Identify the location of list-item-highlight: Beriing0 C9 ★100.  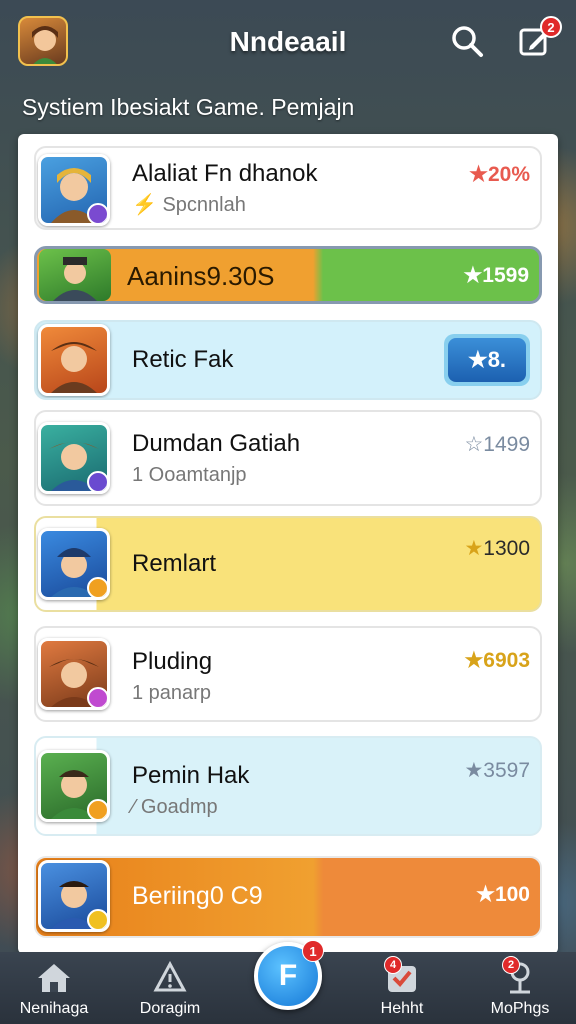
(288, 897).